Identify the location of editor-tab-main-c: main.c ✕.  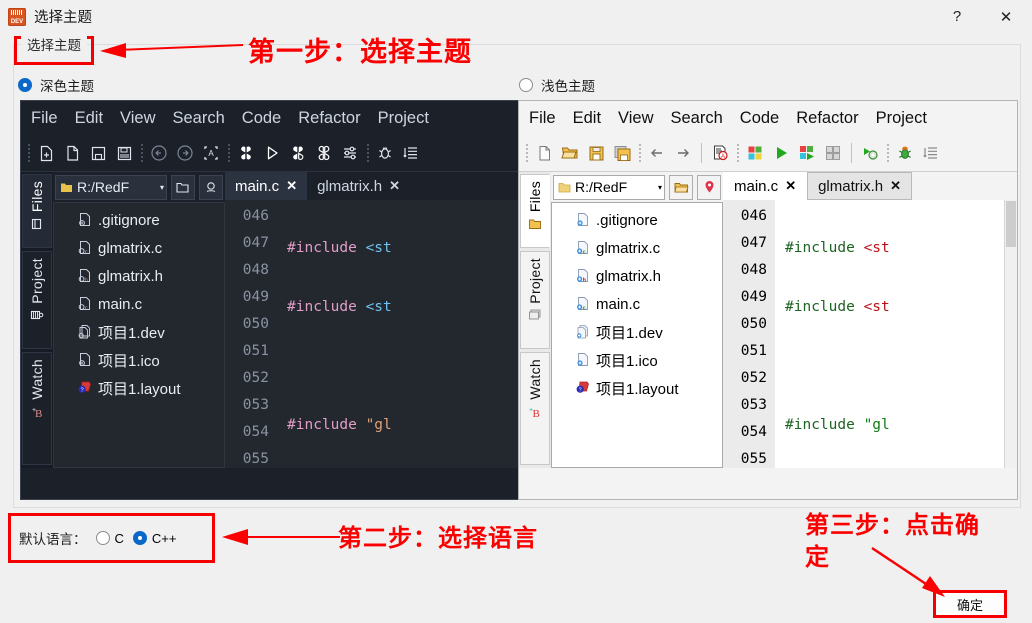
(266, 186).